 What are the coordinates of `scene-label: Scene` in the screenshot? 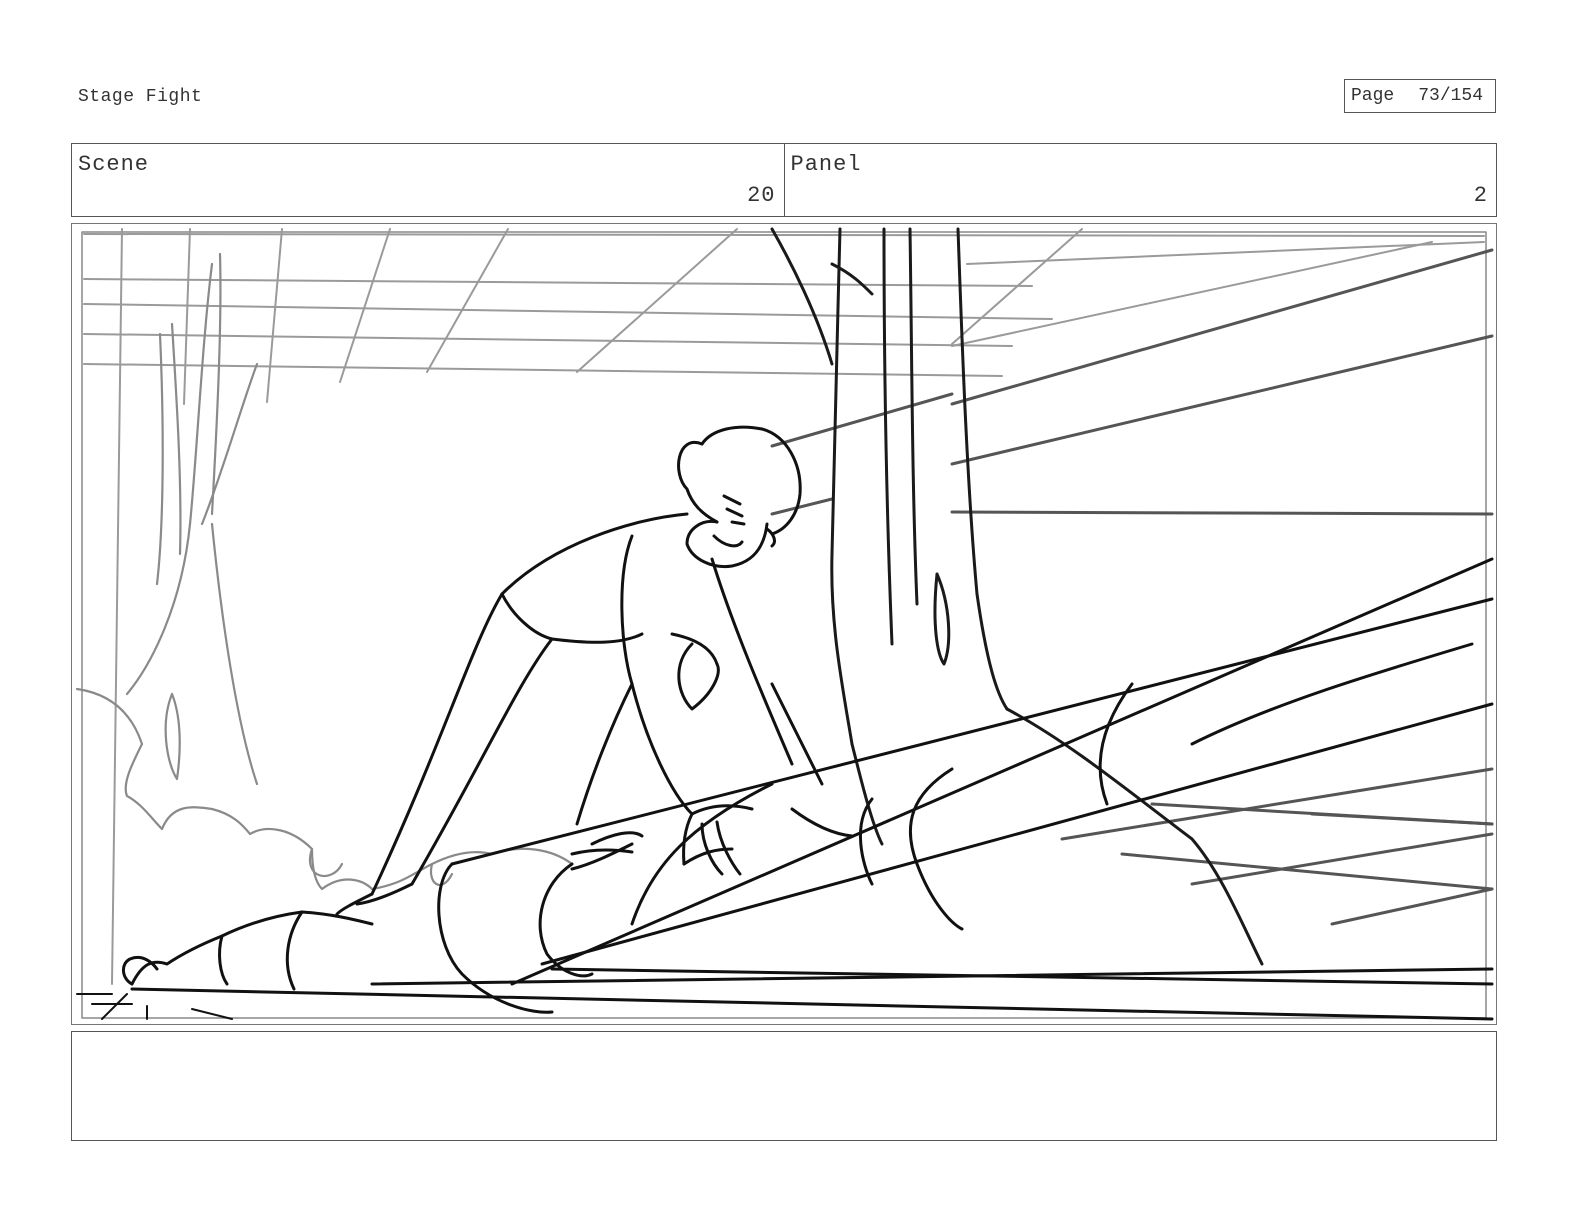 It's located at (114, 164).